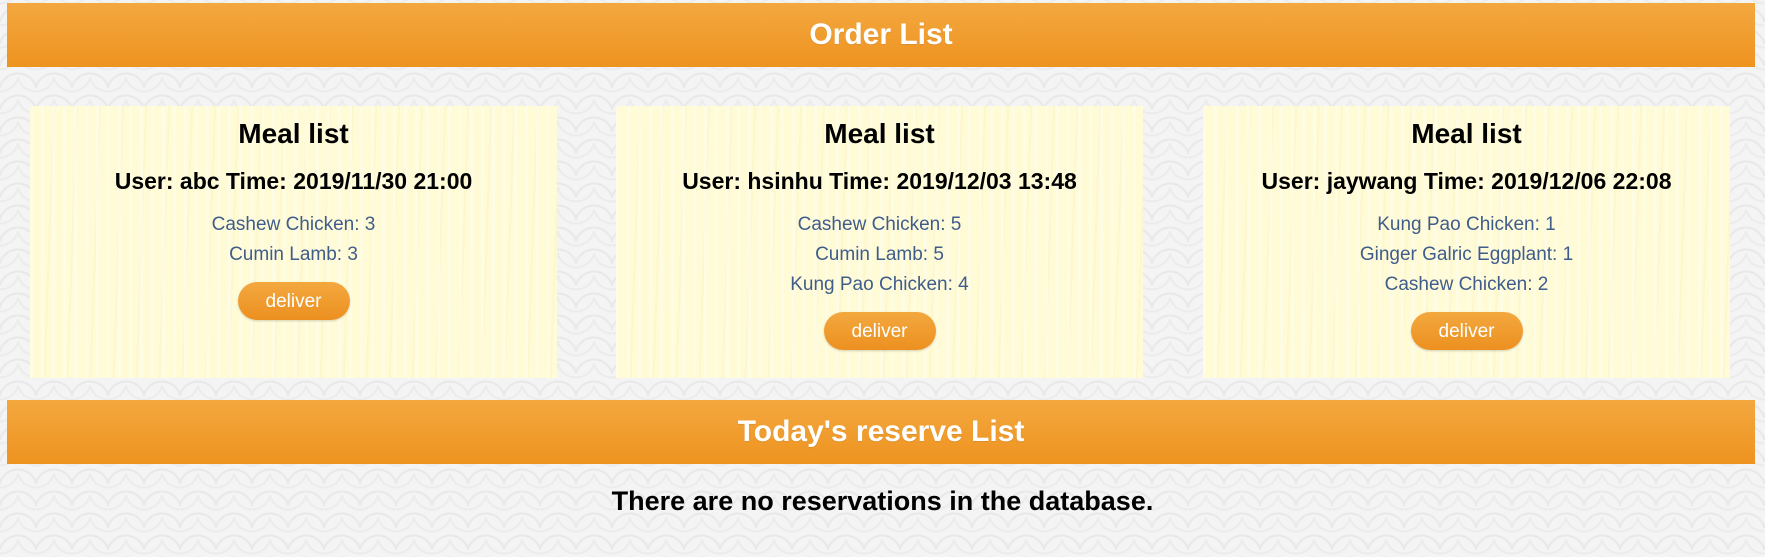 This screenshot has height=557, width=1765. I want to click on meal-item: Kung Pao Chicken: 4, so click(879, 284).